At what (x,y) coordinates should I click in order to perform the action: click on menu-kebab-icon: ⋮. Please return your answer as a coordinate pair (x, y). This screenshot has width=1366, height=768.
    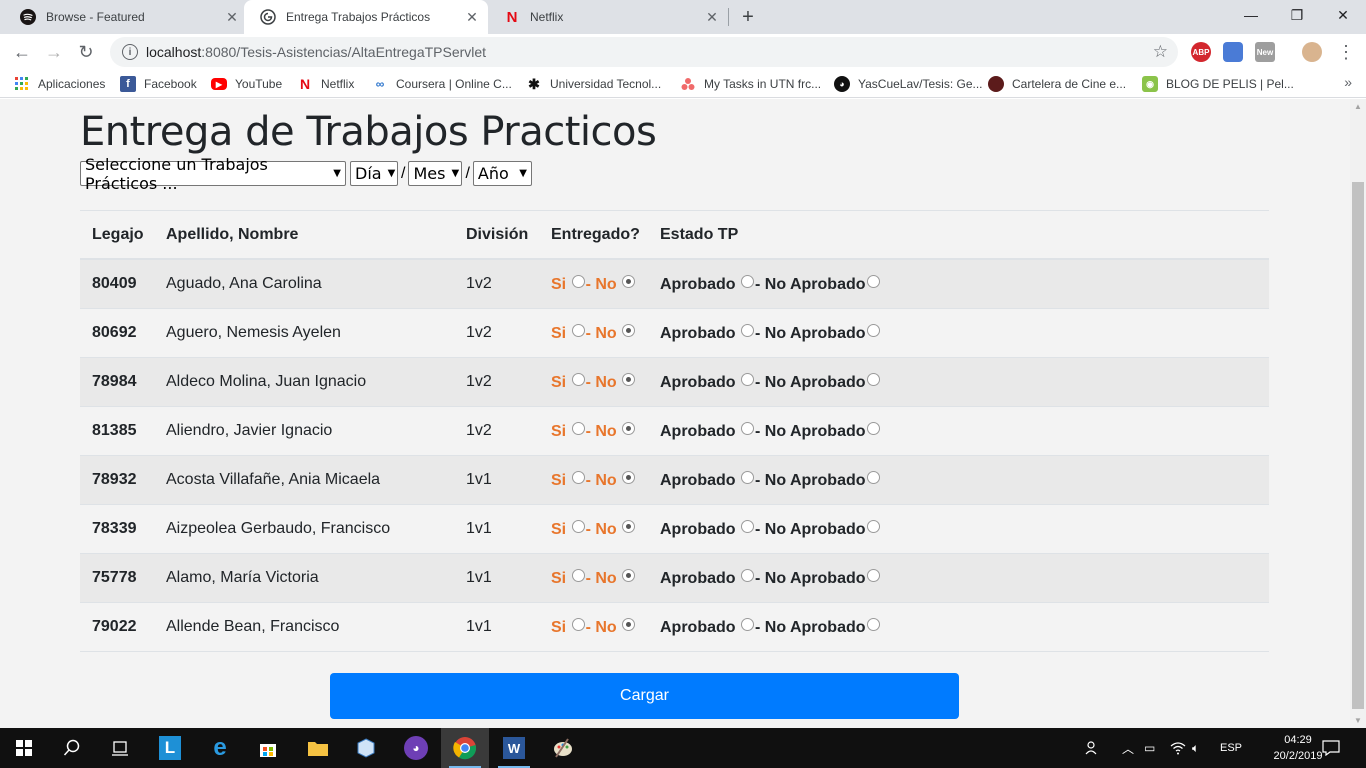
    Looking at the image, I should click on (1346, 52).